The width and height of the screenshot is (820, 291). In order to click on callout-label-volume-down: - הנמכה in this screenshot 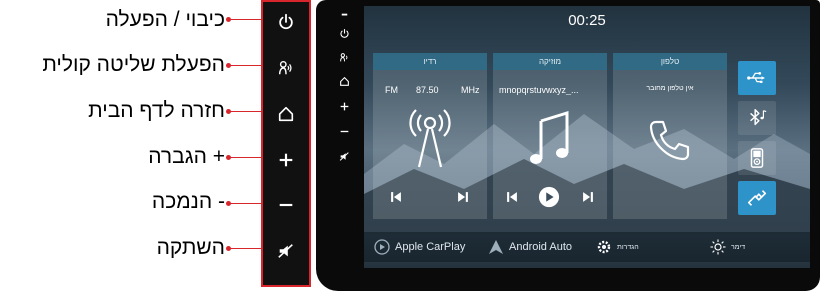, I will do `click(188, 201)`.